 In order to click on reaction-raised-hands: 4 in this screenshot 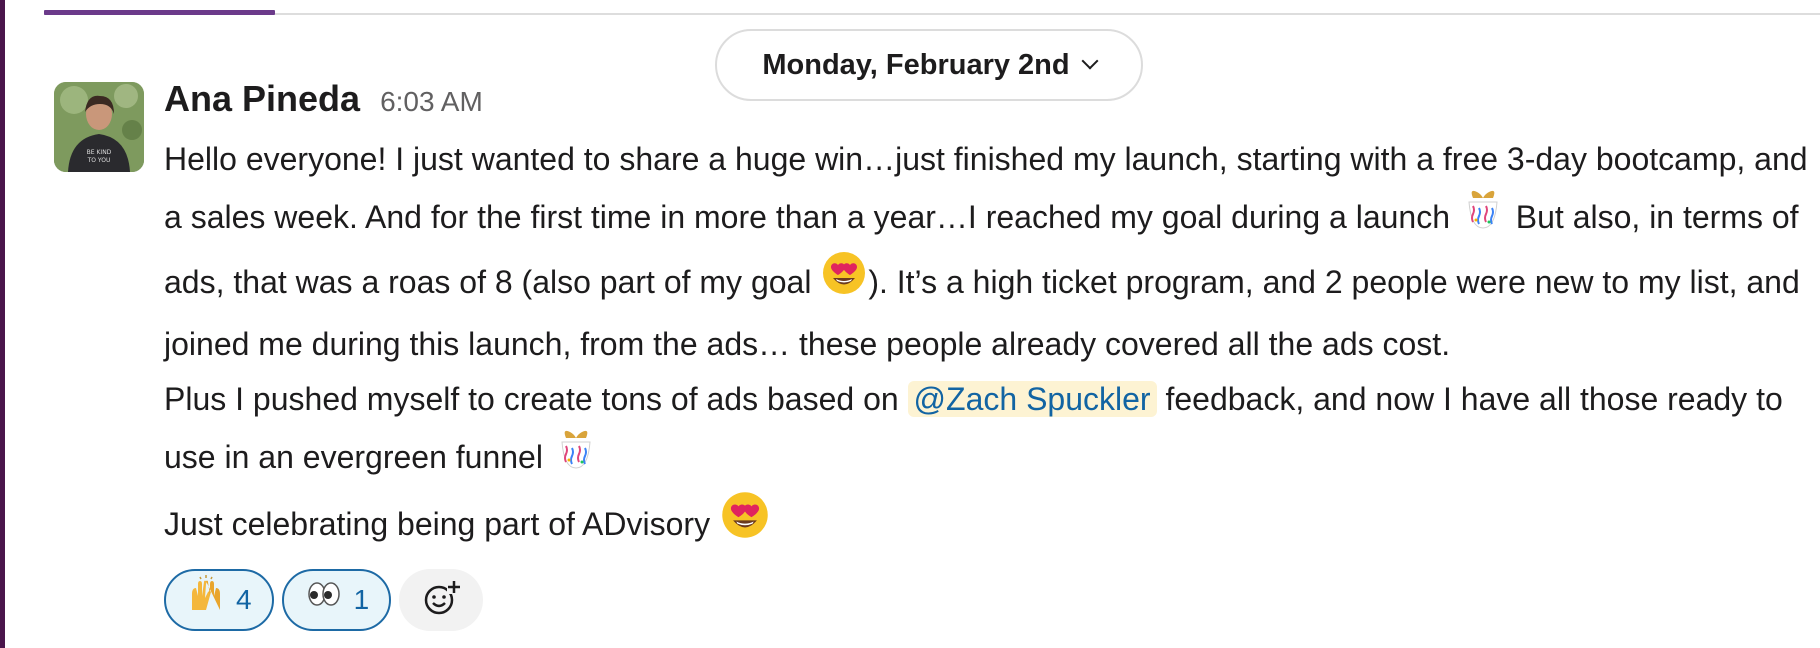, I will do `click(219, 600)`.